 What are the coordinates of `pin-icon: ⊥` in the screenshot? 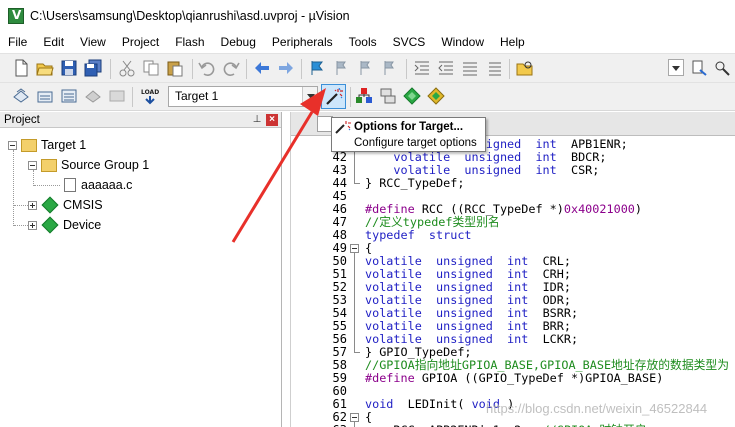 It's located at (257, 119).